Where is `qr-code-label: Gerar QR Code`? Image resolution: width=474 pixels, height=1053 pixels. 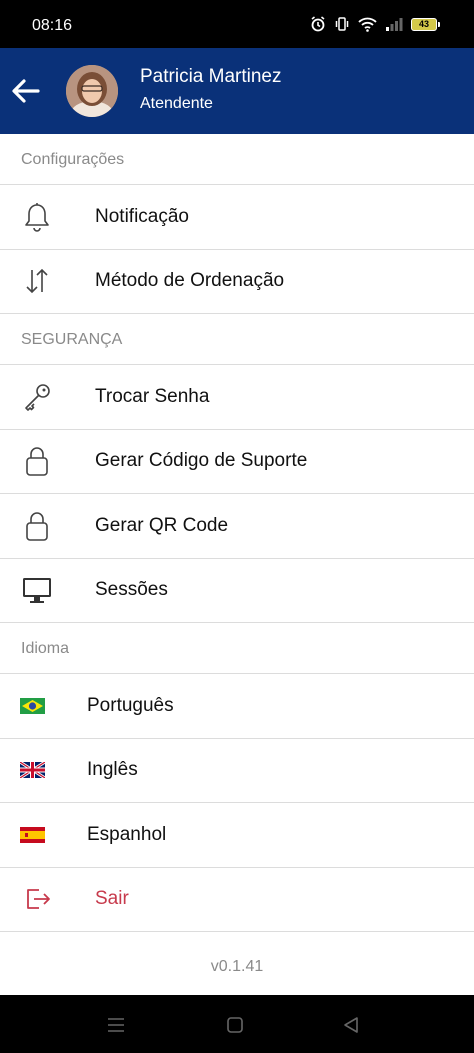
qr-code-label: Gerar QR Code is located at coordinates (162, 525).